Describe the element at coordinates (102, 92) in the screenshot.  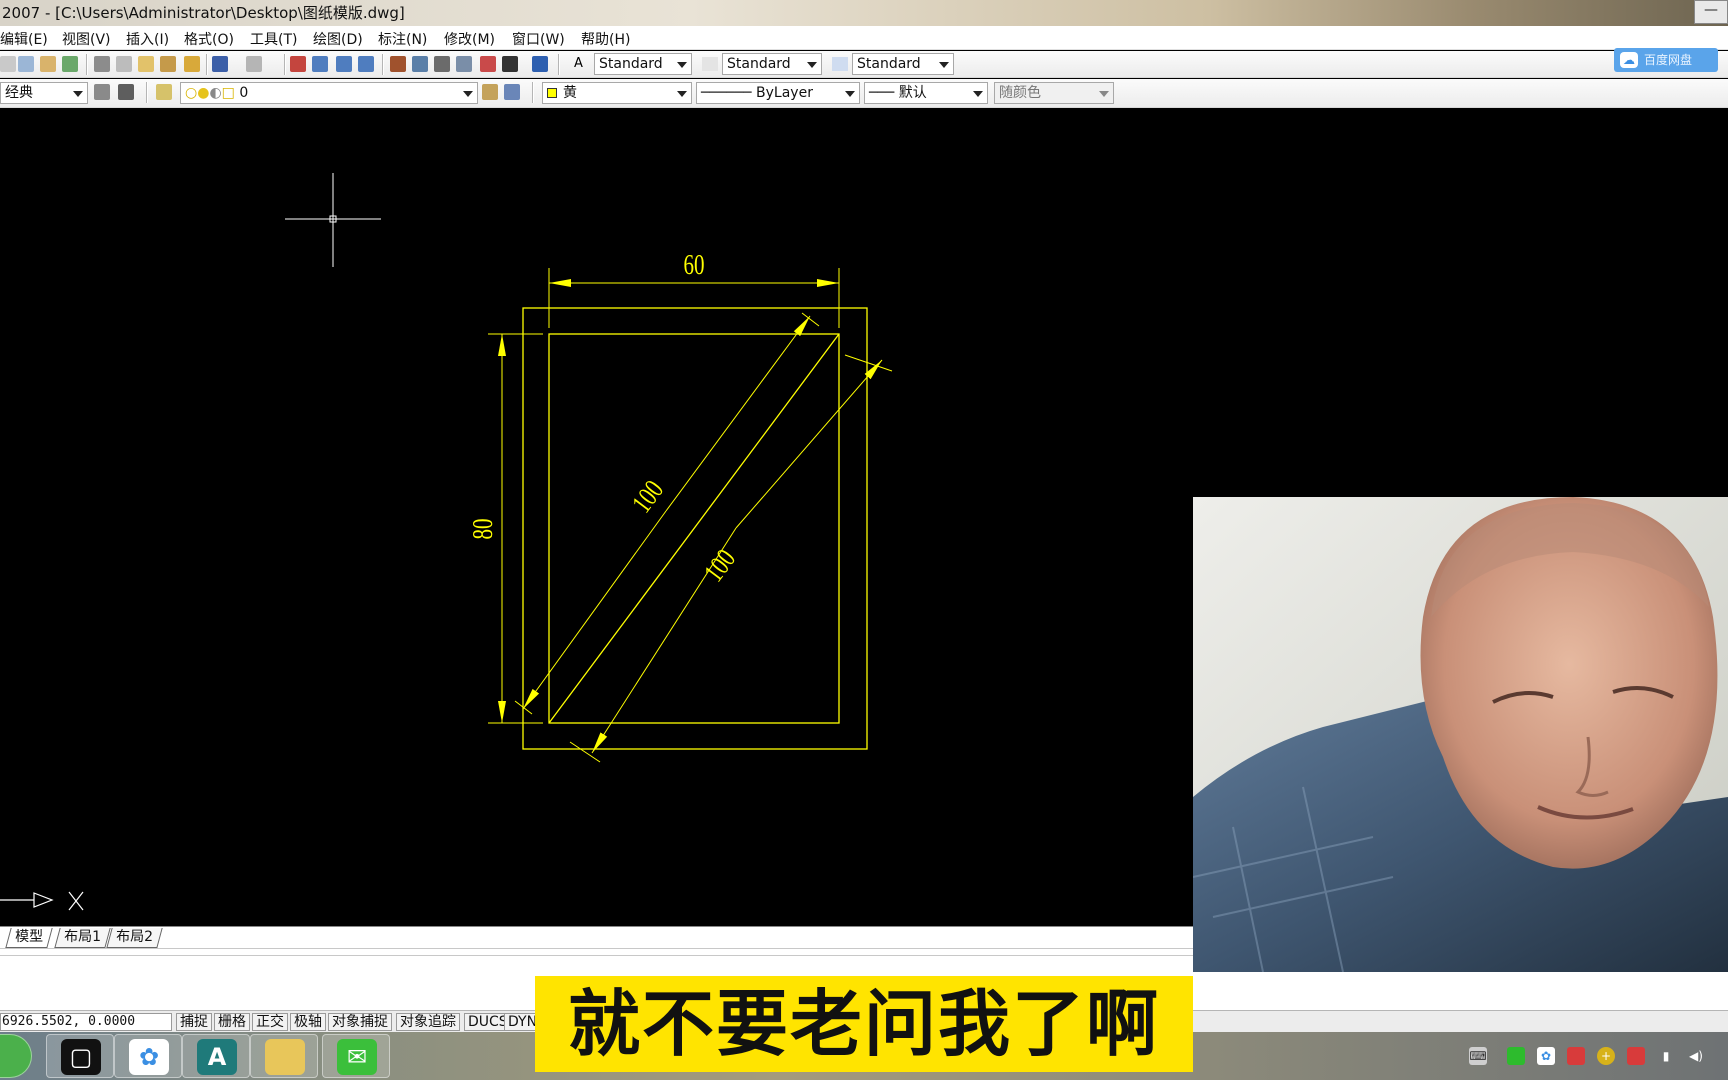
I see `workspace-settings-icon` at that location.